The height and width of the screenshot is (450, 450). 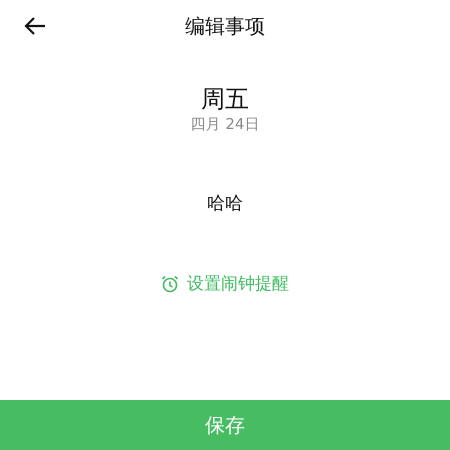 I want to click on screen-title: 编辑事项, so click(x=225, y=26).